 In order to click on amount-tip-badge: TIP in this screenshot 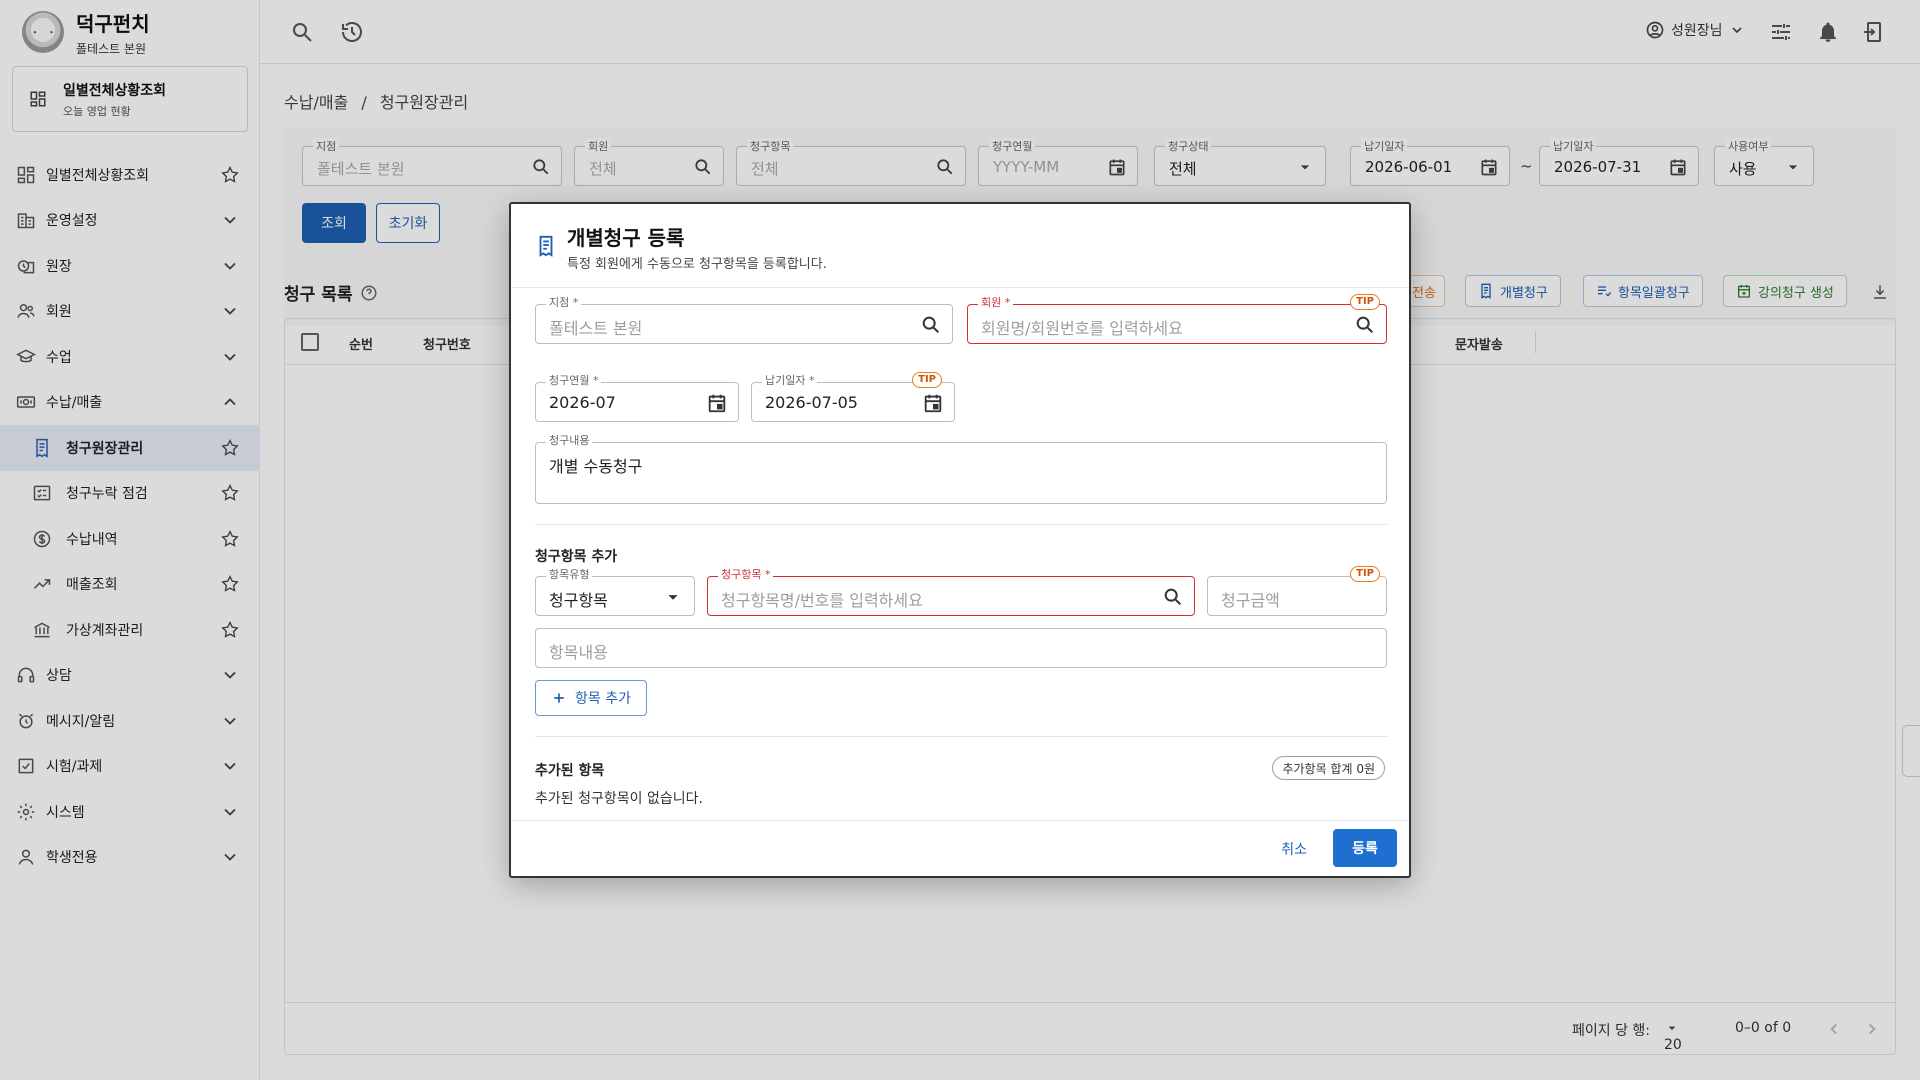, I will do `click(1365, 574)`.